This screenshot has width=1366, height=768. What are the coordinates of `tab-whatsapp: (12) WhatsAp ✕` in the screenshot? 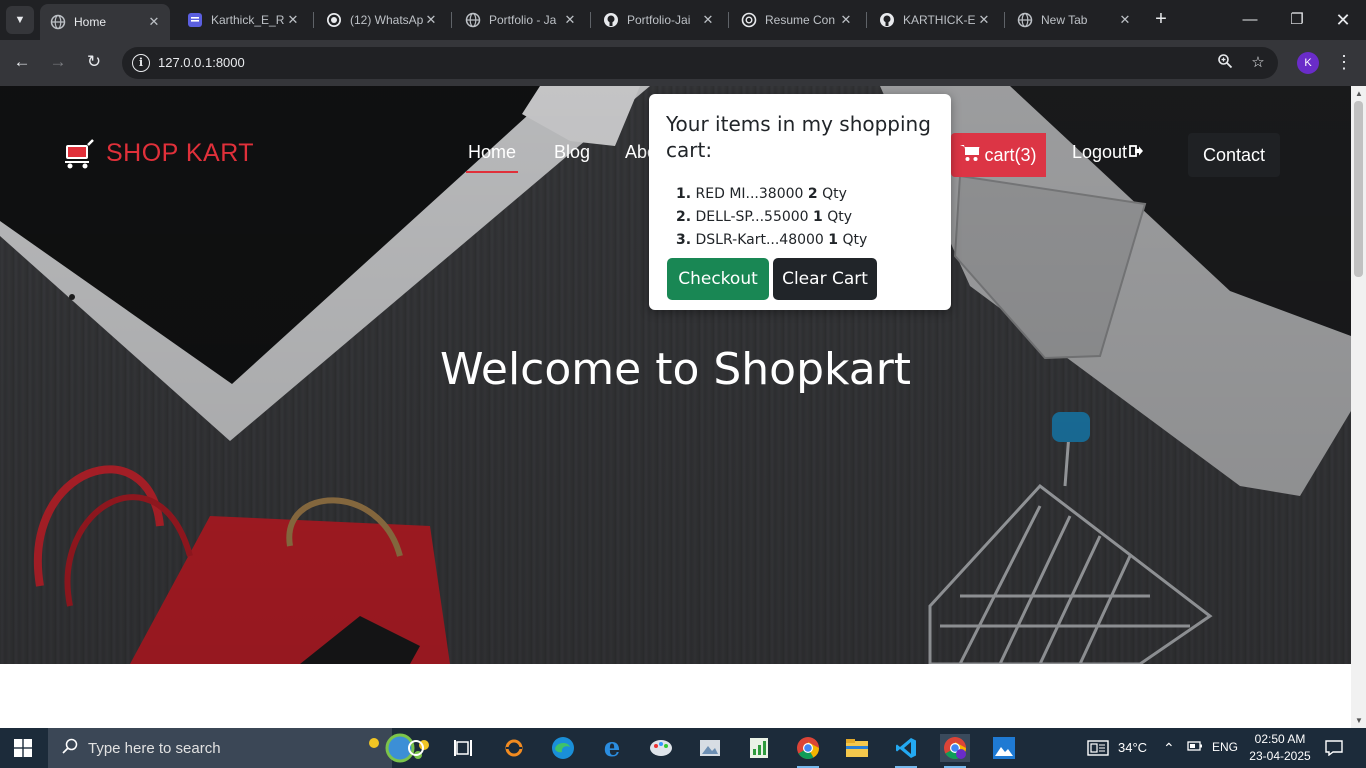 It's located at (381, 20).